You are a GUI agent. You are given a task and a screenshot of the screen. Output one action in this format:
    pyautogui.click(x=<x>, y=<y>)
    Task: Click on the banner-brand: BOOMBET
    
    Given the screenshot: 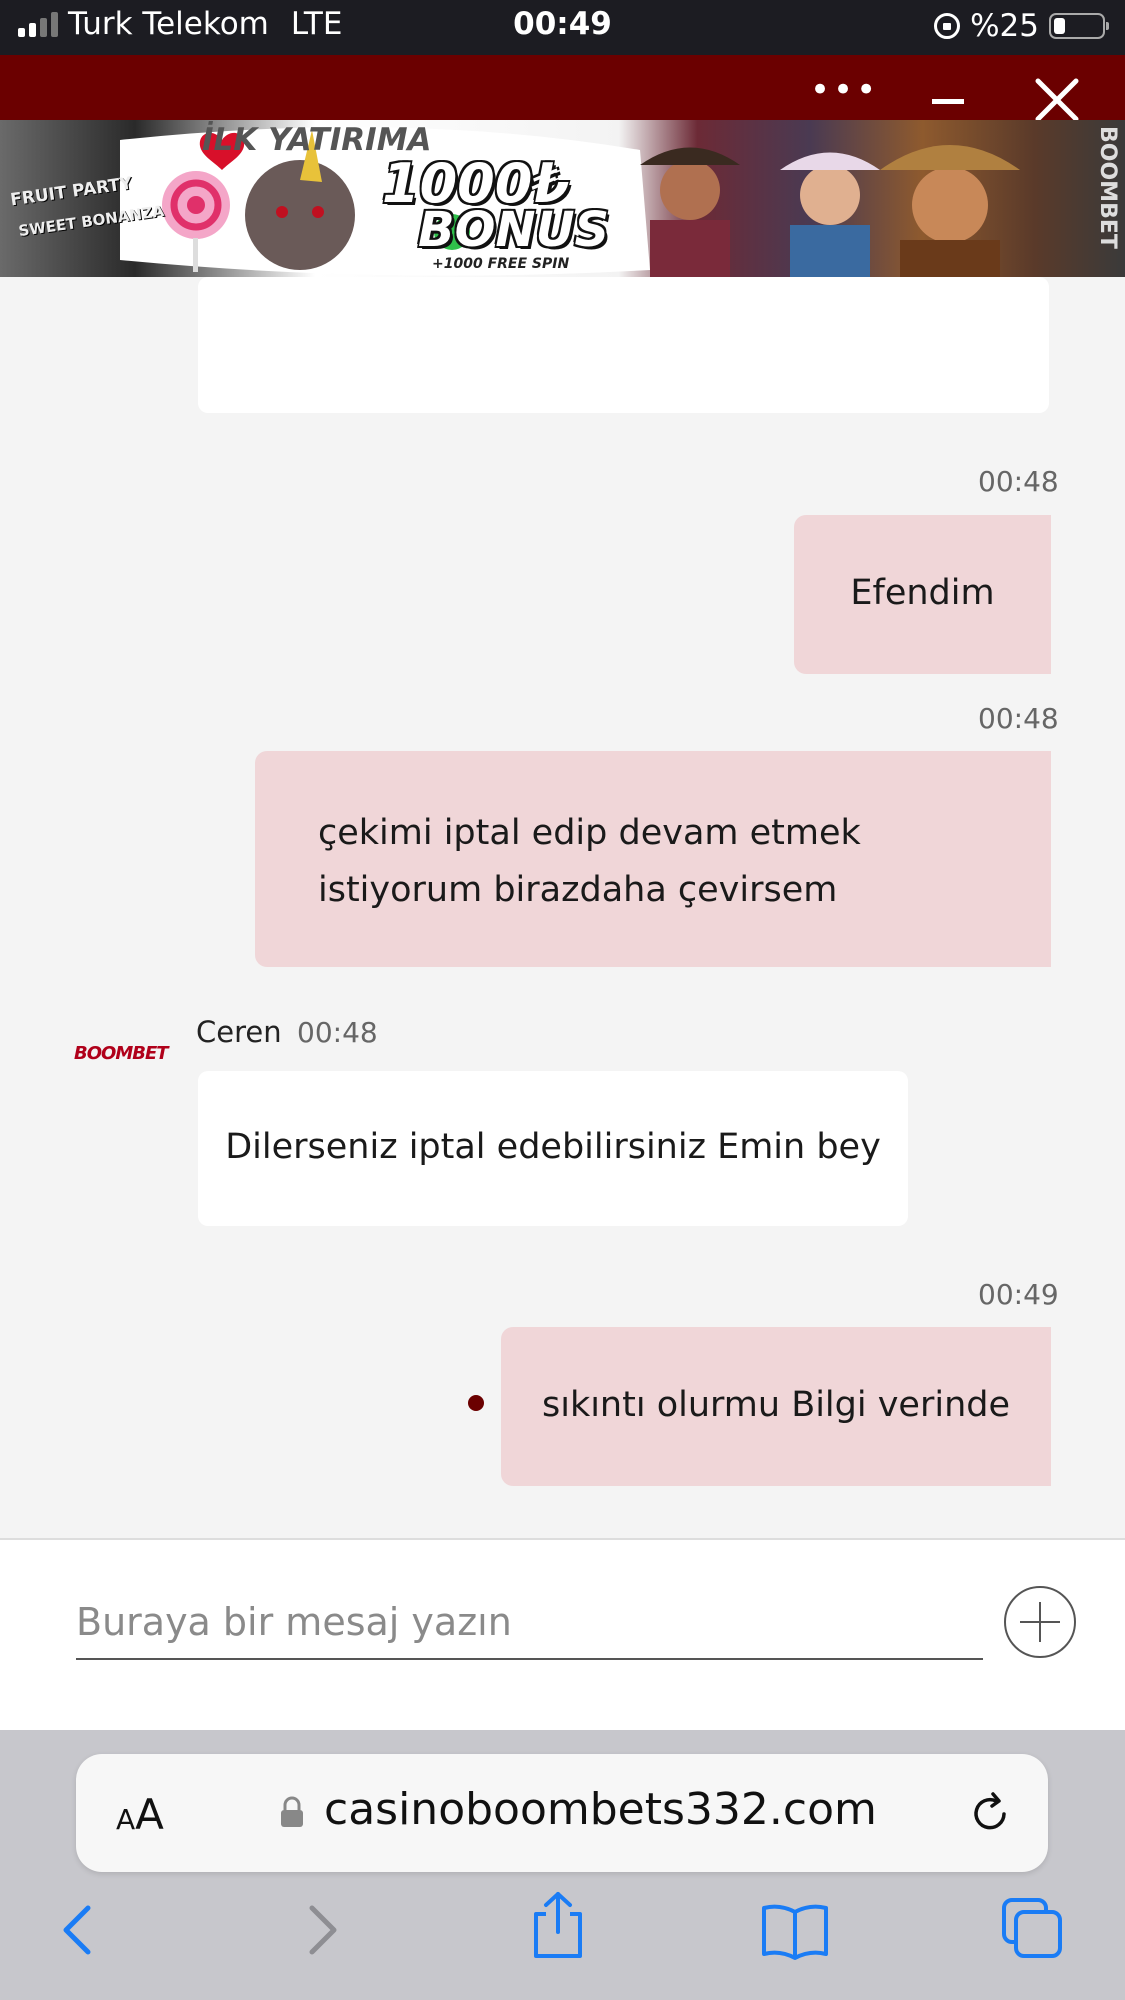 What is the action you would take?
    pyautogui.click(x=1107, y=187)
    